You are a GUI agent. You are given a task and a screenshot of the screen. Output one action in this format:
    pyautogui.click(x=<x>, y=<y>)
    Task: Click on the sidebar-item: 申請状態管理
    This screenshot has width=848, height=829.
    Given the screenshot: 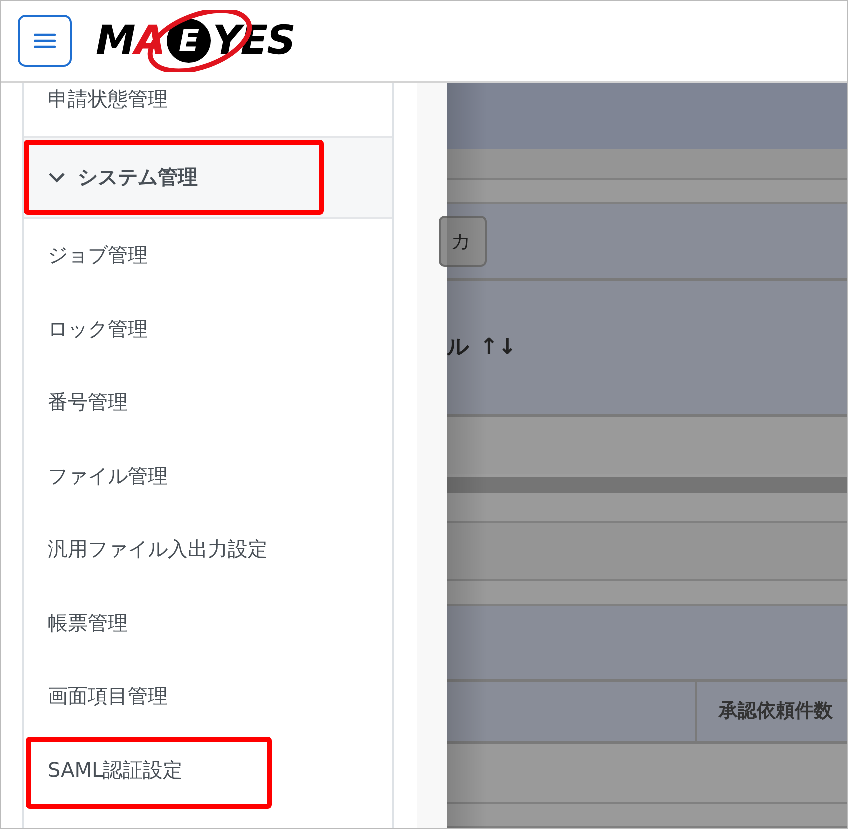 What is the action you would take?
    pyautogui.click(x=108, y=99)
    